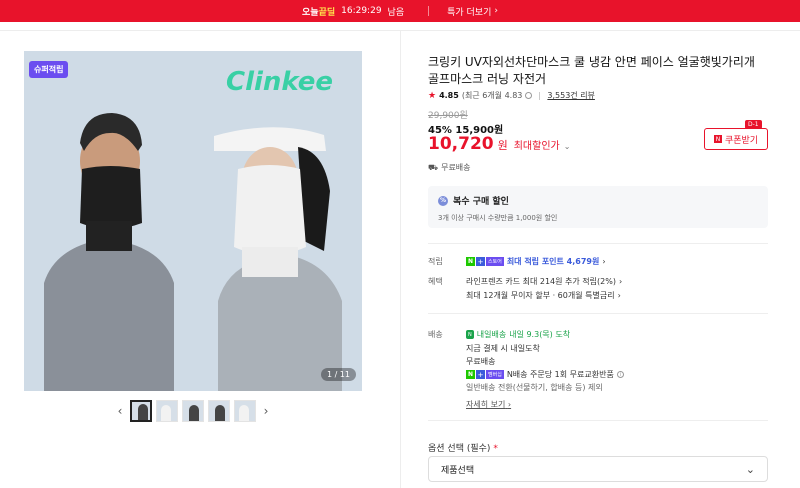 The height and width of the screenshot is (488, 800). Describe the element at coordinates (400, 259) in the screenshot. I see `column-divider` at that location.